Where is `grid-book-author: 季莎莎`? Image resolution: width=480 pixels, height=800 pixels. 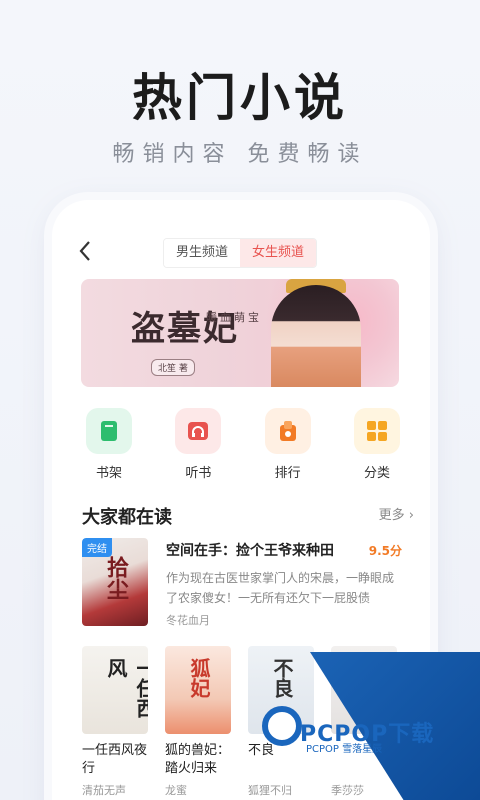 grid-book-author: 季莎莎 is located at coordinates (347, 790).